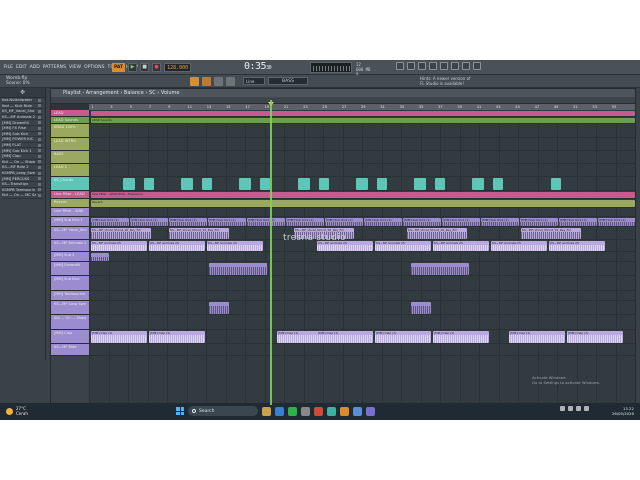 This screenshot has height=480, width=640. I want to click on battery-icon, so click(586, 408).